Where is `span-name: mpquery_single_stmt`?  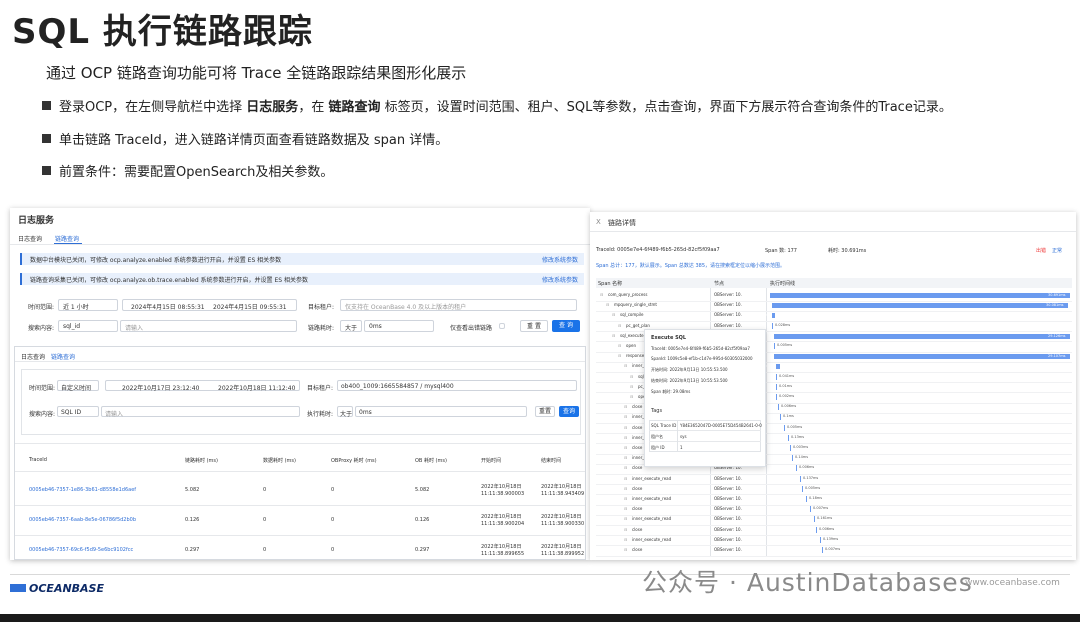 span-name: mpquery_single_stmt is located at coordinates (635, 305).